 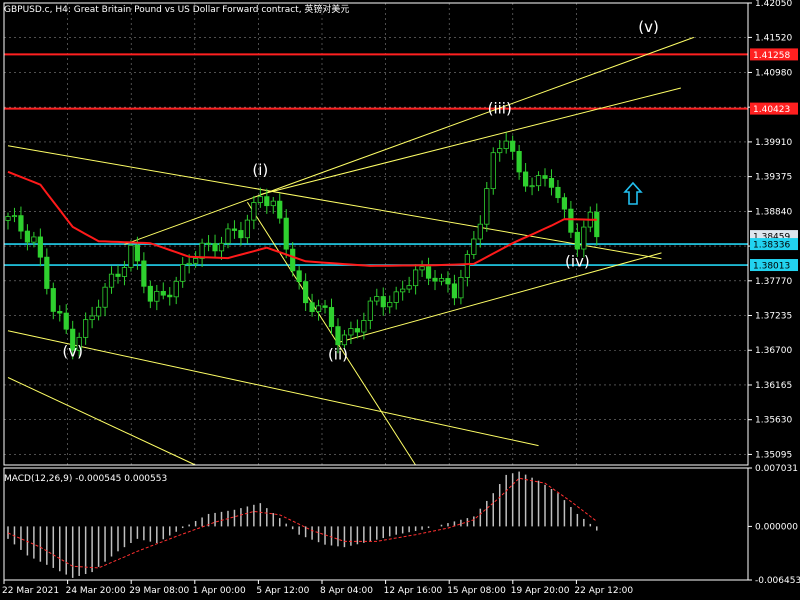 What do you see at coordinates (774, 265) in the screenshot?
I see `price-label-support: 1.38013` at bounding box center [774, 265].